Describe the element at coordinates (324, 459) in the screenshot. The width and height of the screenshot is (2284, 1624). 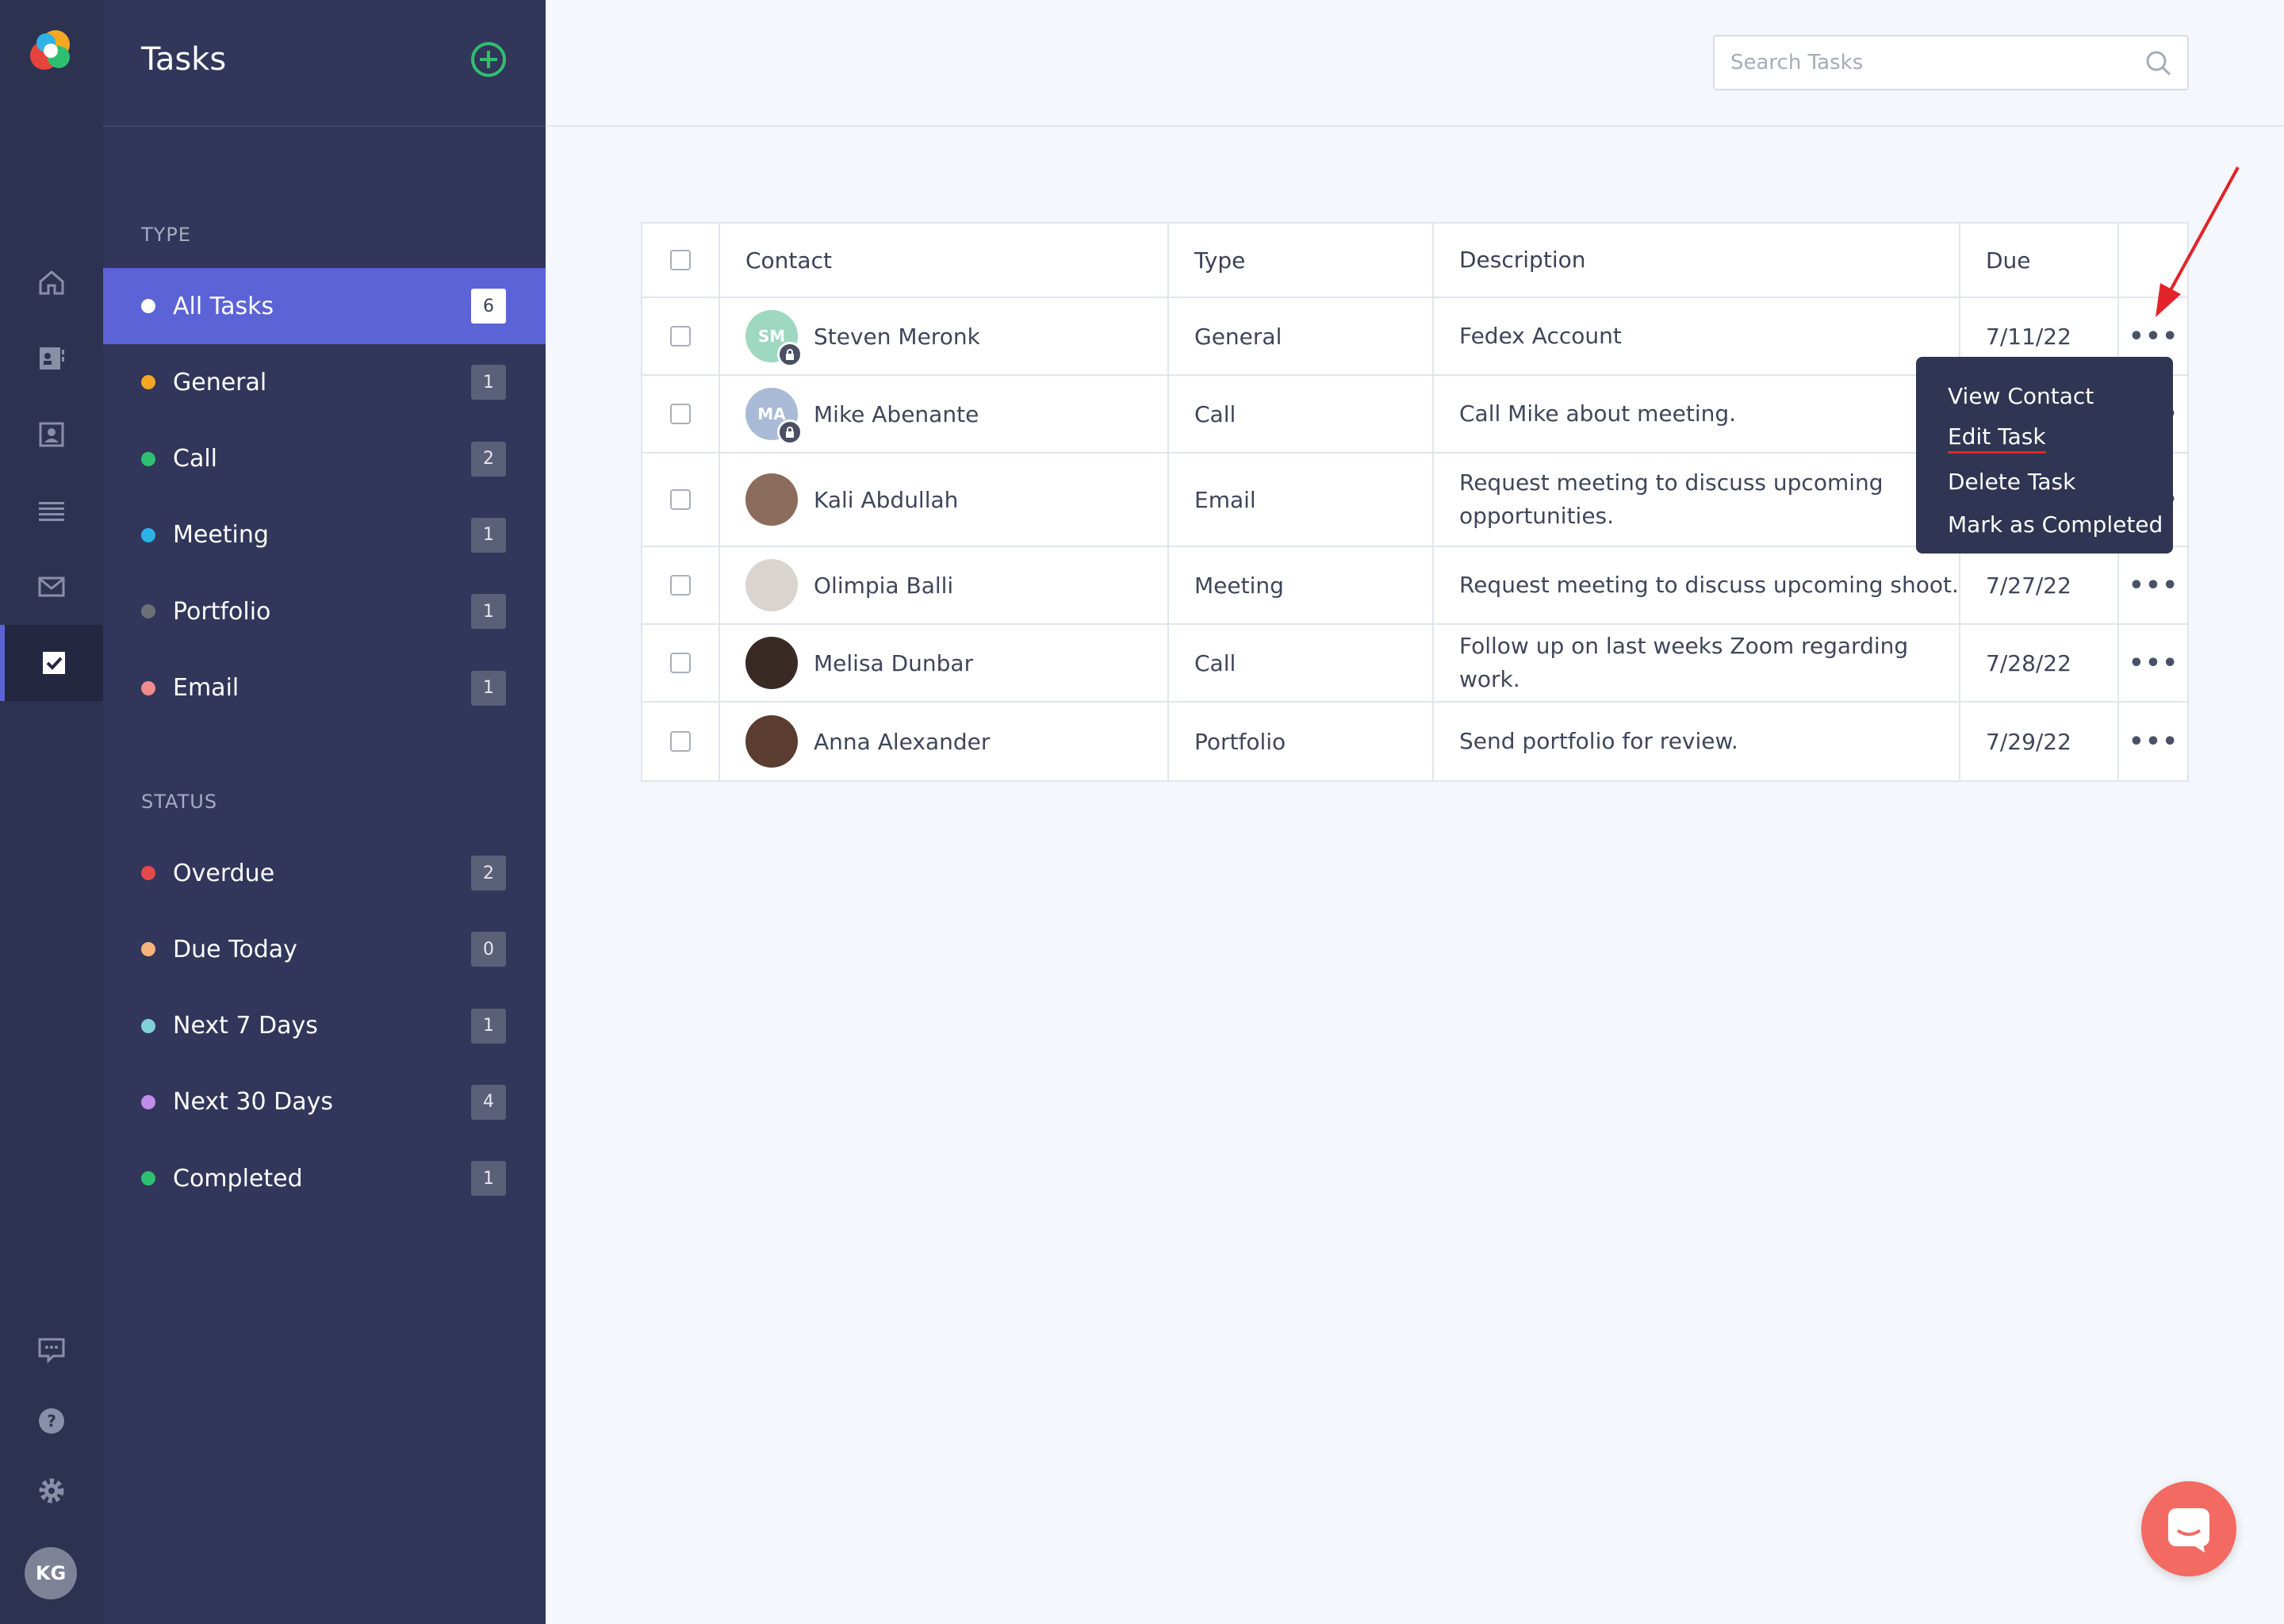
I see `sidebar-item-call: Call 2` at that location.